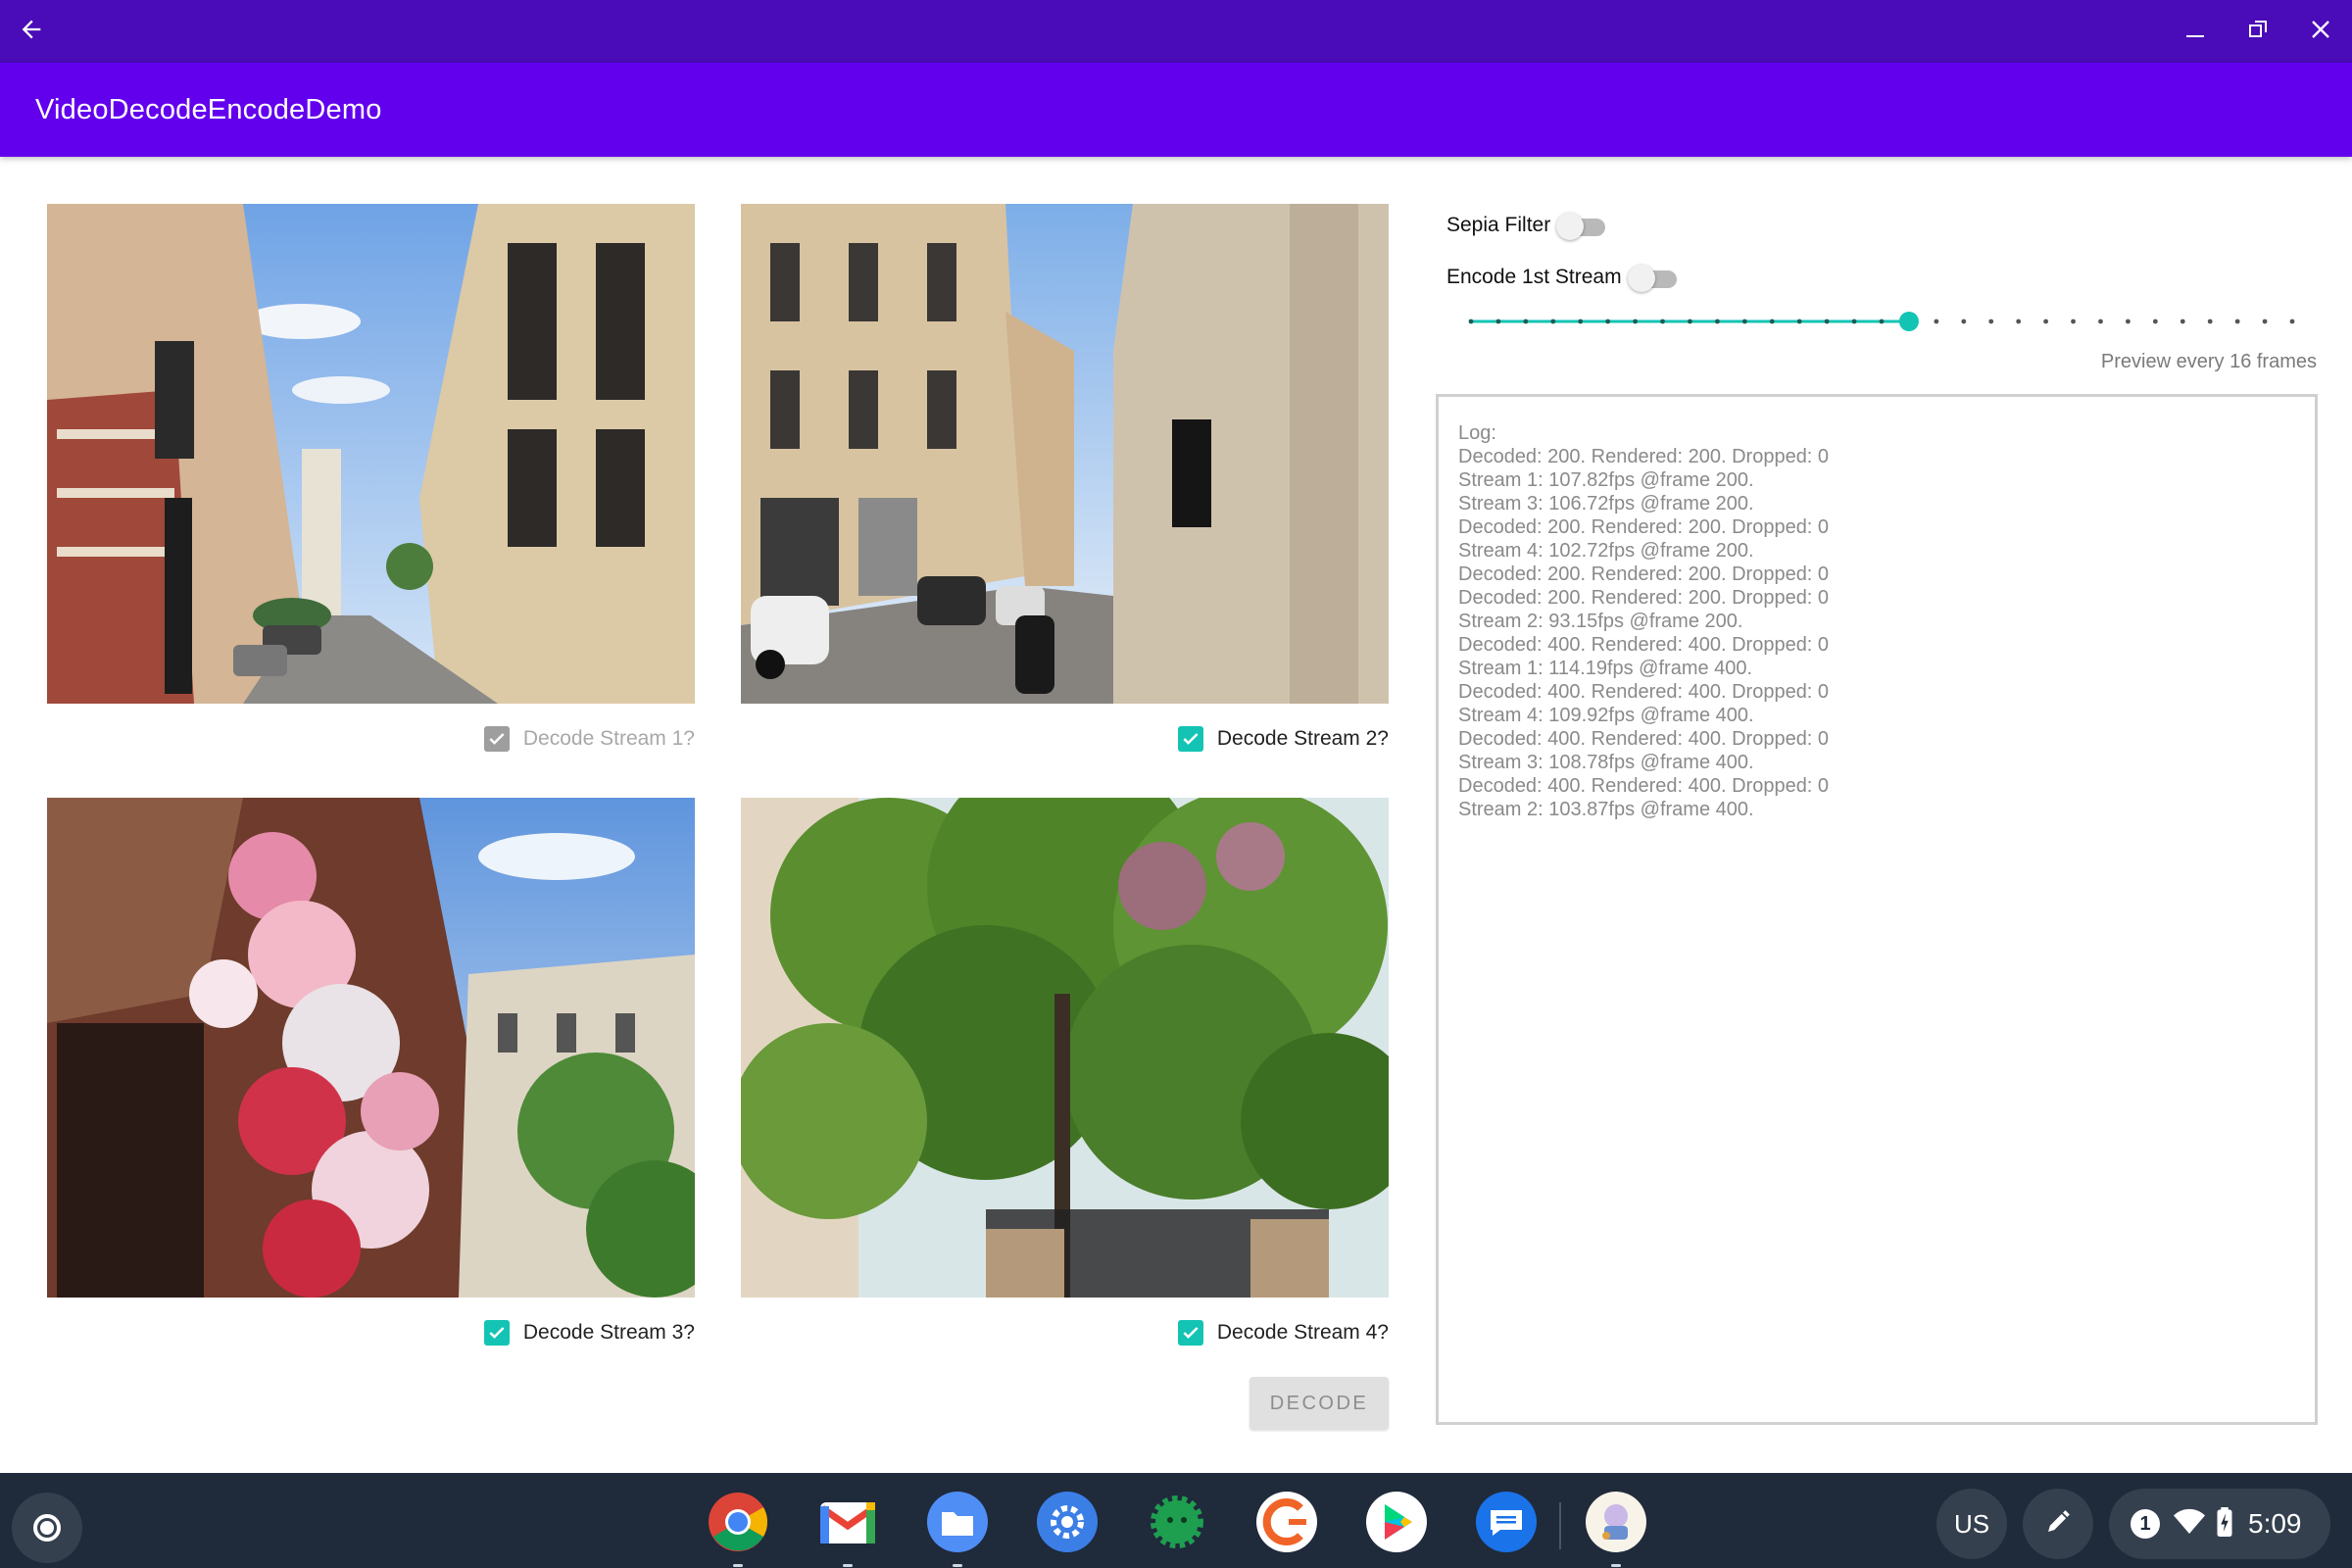 The height and width of the screenshot is (1568, 2352). What do you see at coordinates (2258, 32) in the screenshot?
I see `restore-button` at bounding box center [2258, 32].